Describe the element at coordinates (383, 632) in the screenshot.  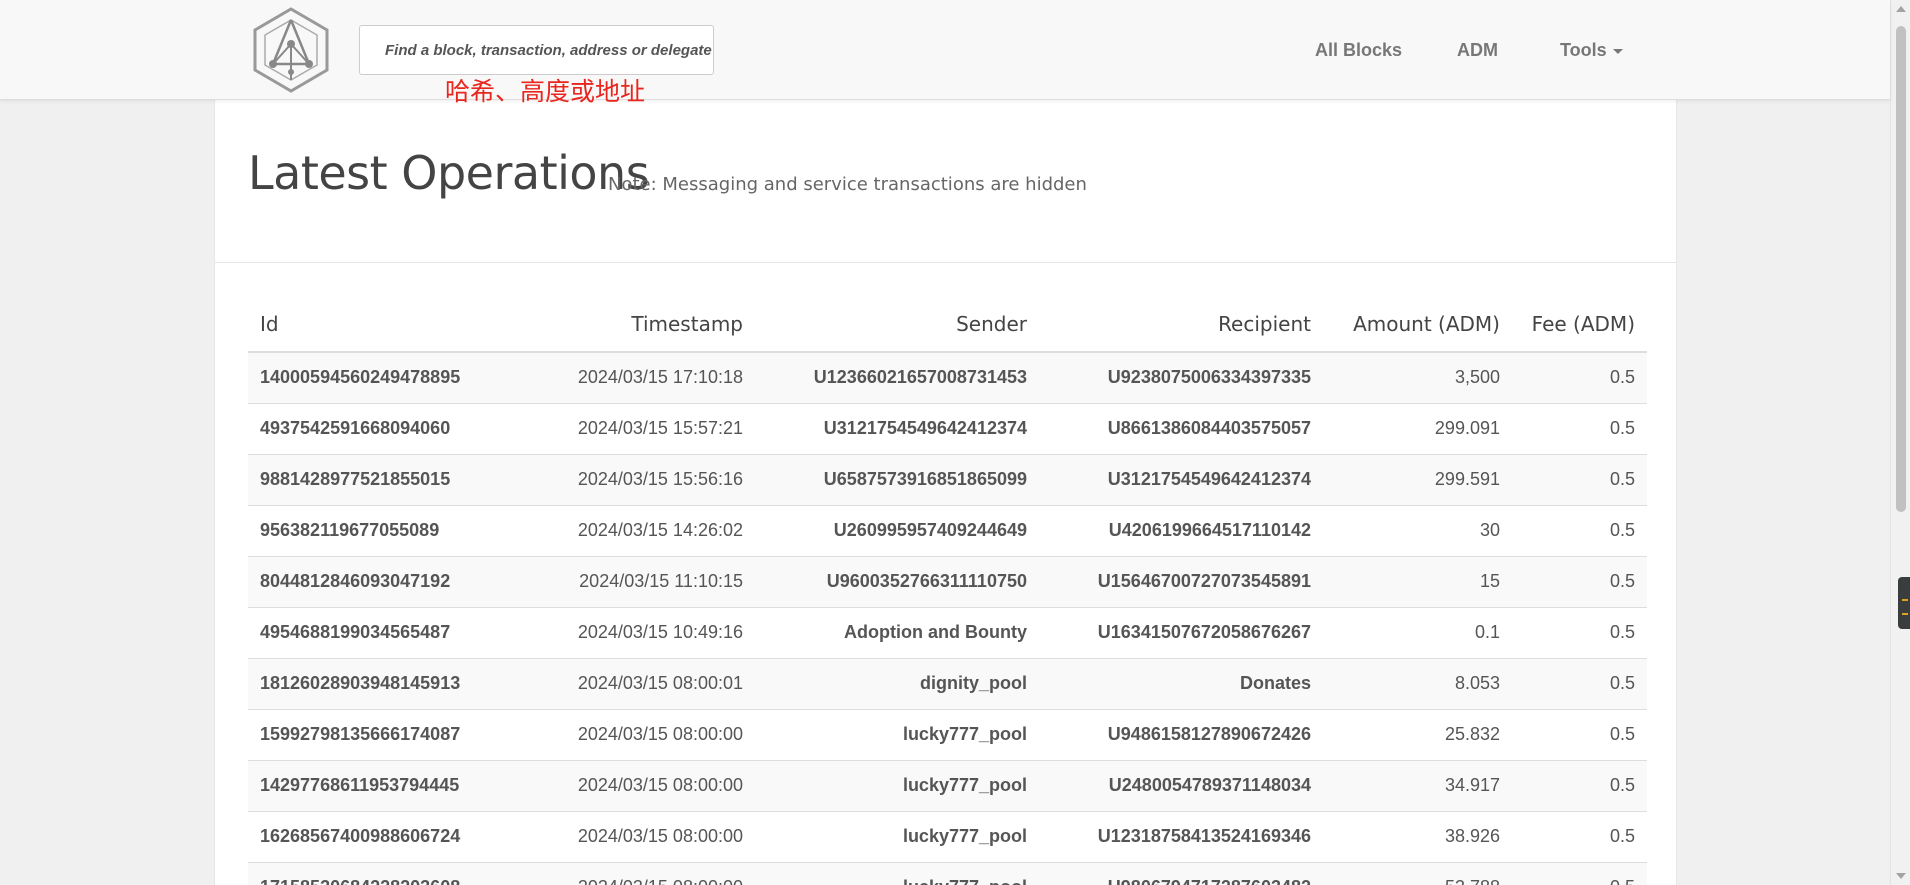
I see `transaction-id-link: 4954688199034565487` at that location.